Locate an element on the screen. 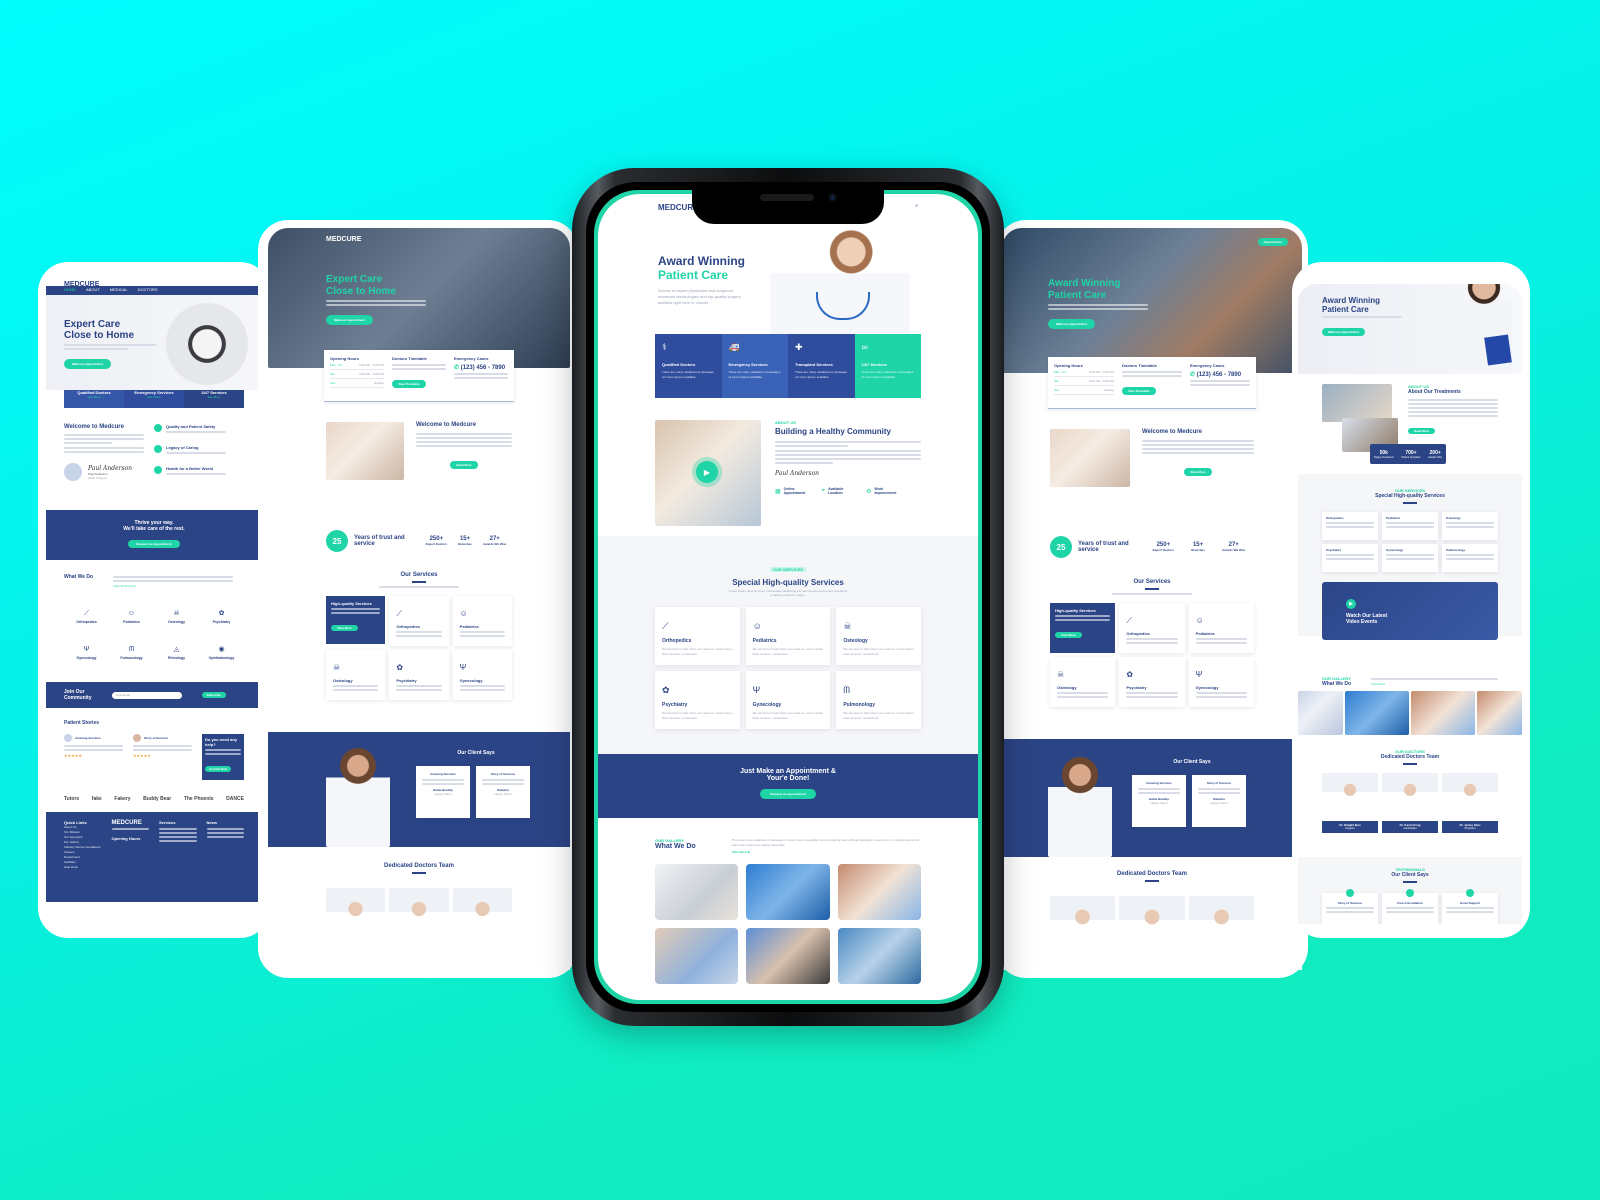  search-icon: ⌕ is located at coordinates (916, 214).